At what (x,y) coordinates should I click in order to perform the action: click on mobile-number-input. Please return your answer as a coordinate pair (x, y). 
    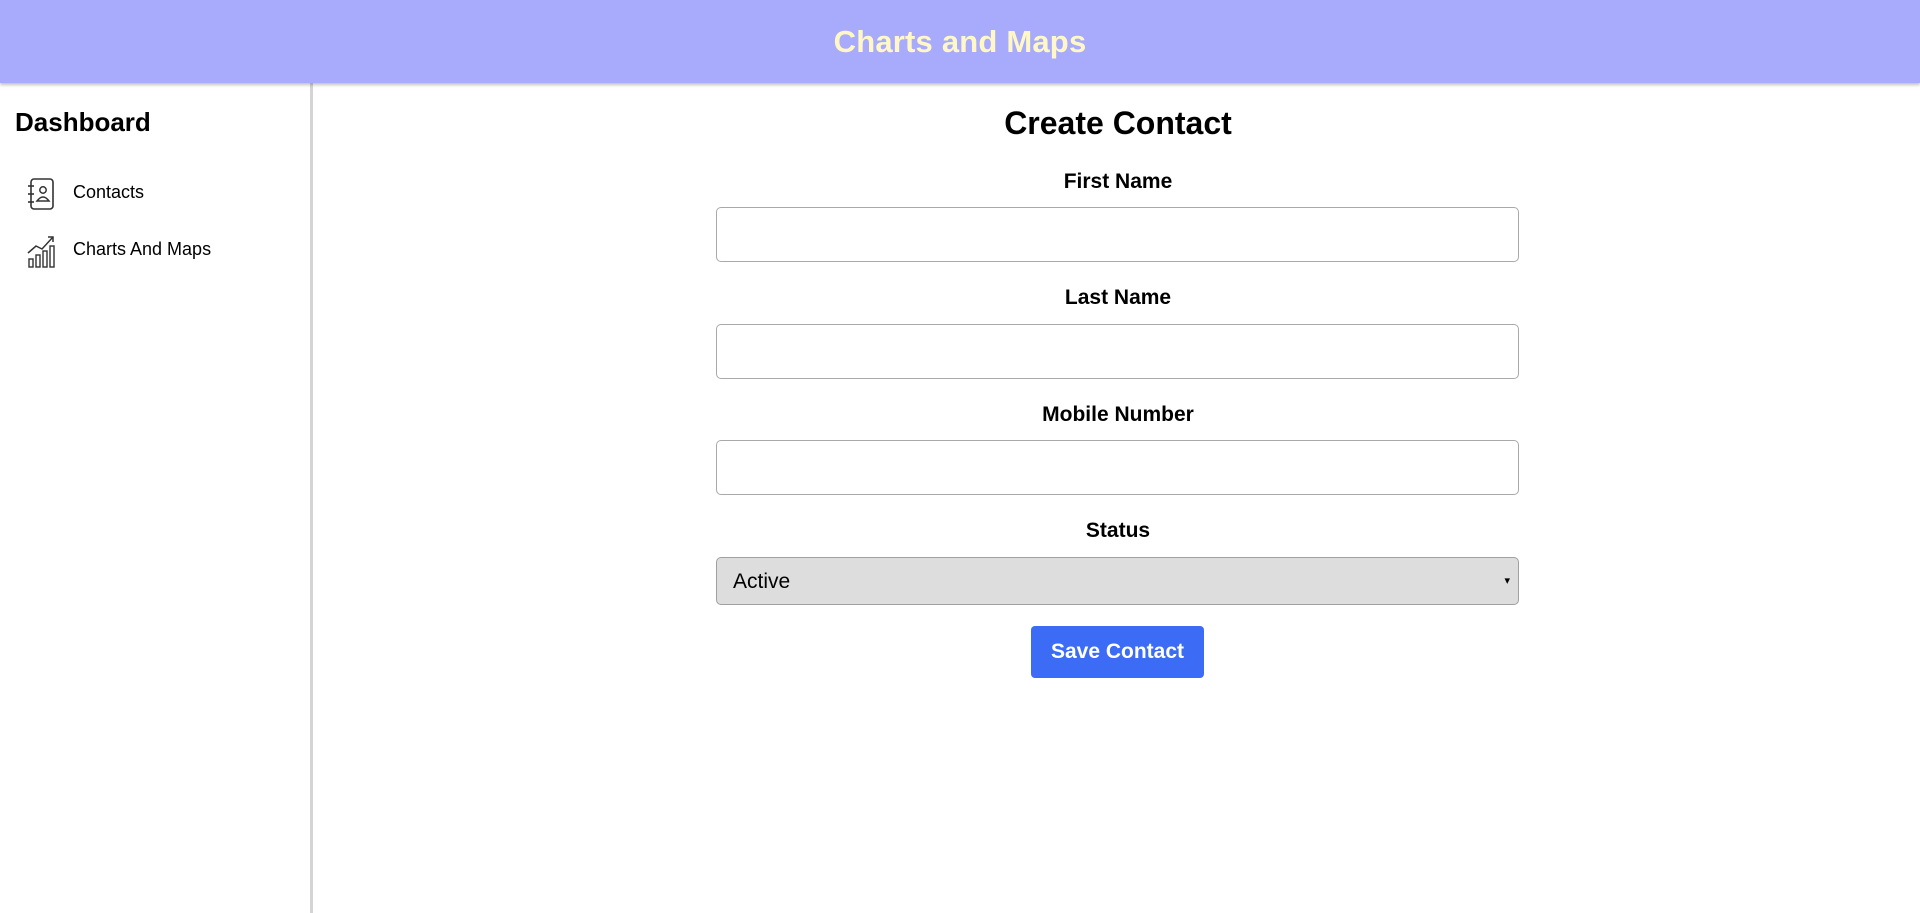
    Looking at the image, I should click on (1117, 467).